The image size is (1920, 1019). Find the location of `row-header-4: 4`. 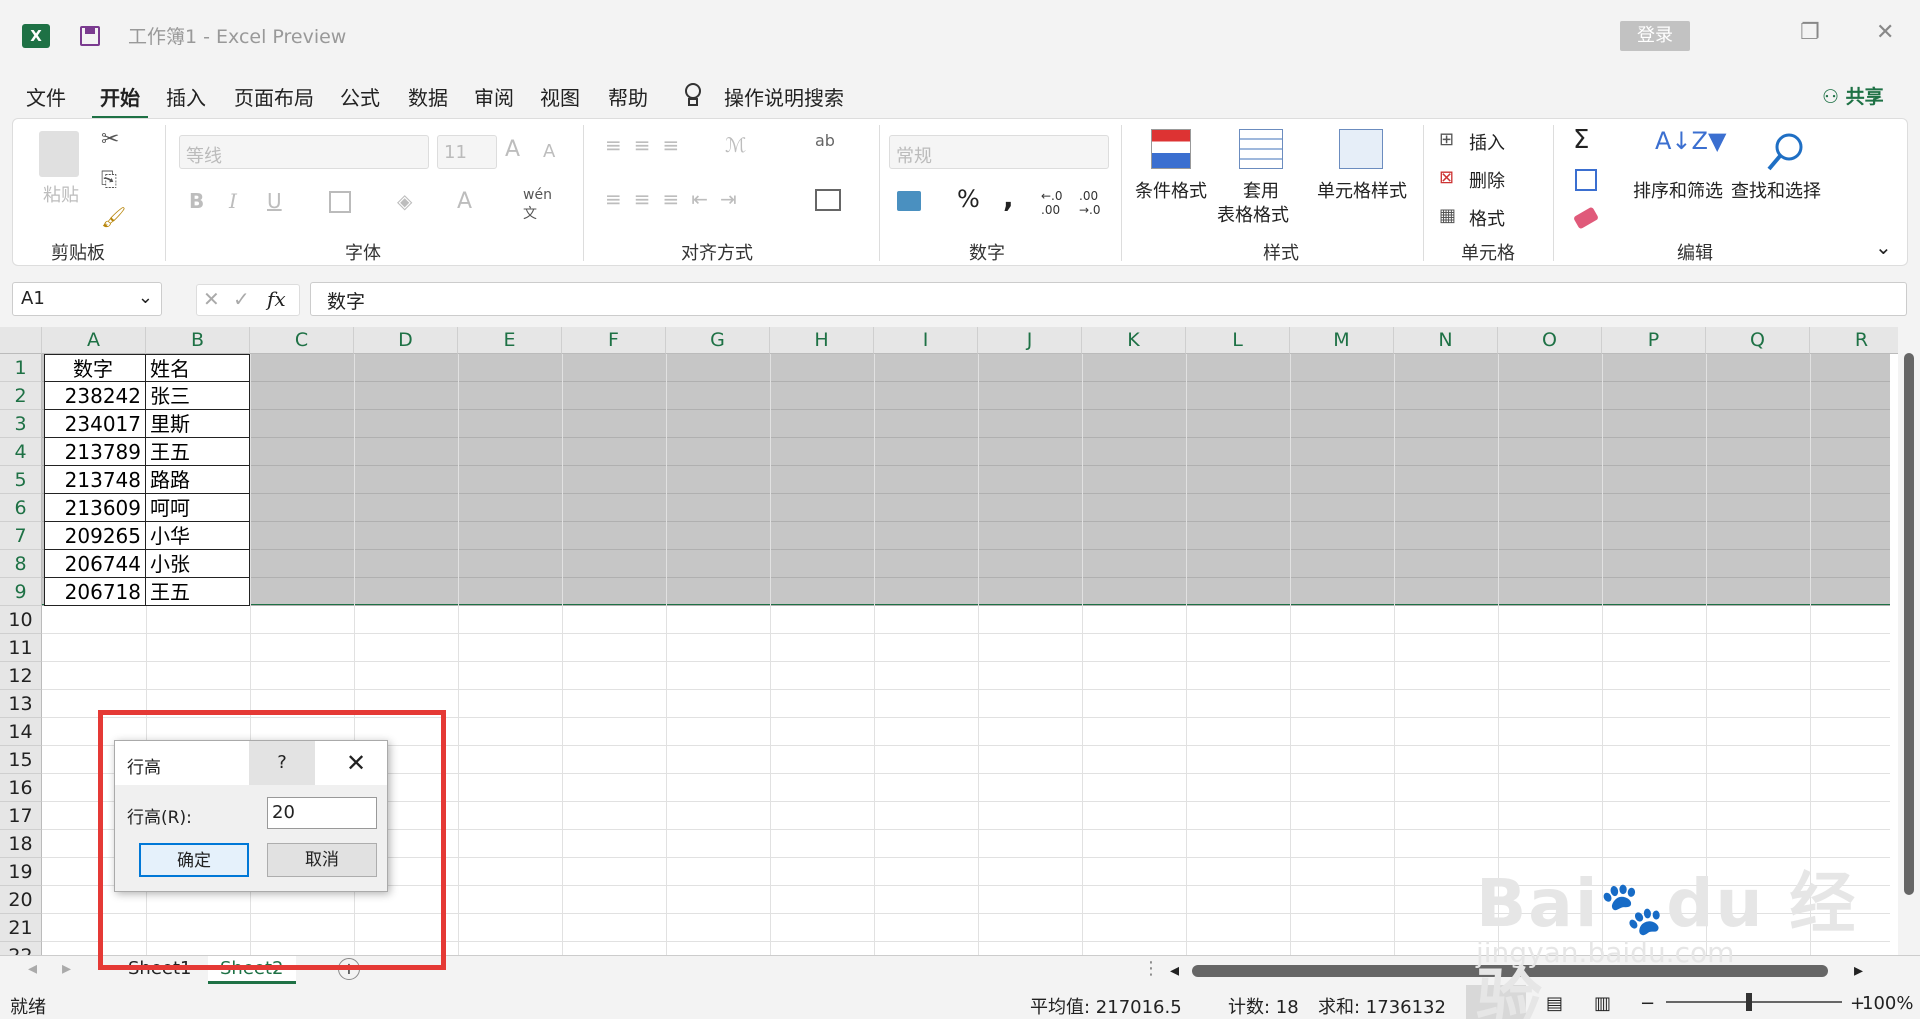

row-header-4: 4 is located at coordinates (21, 452).